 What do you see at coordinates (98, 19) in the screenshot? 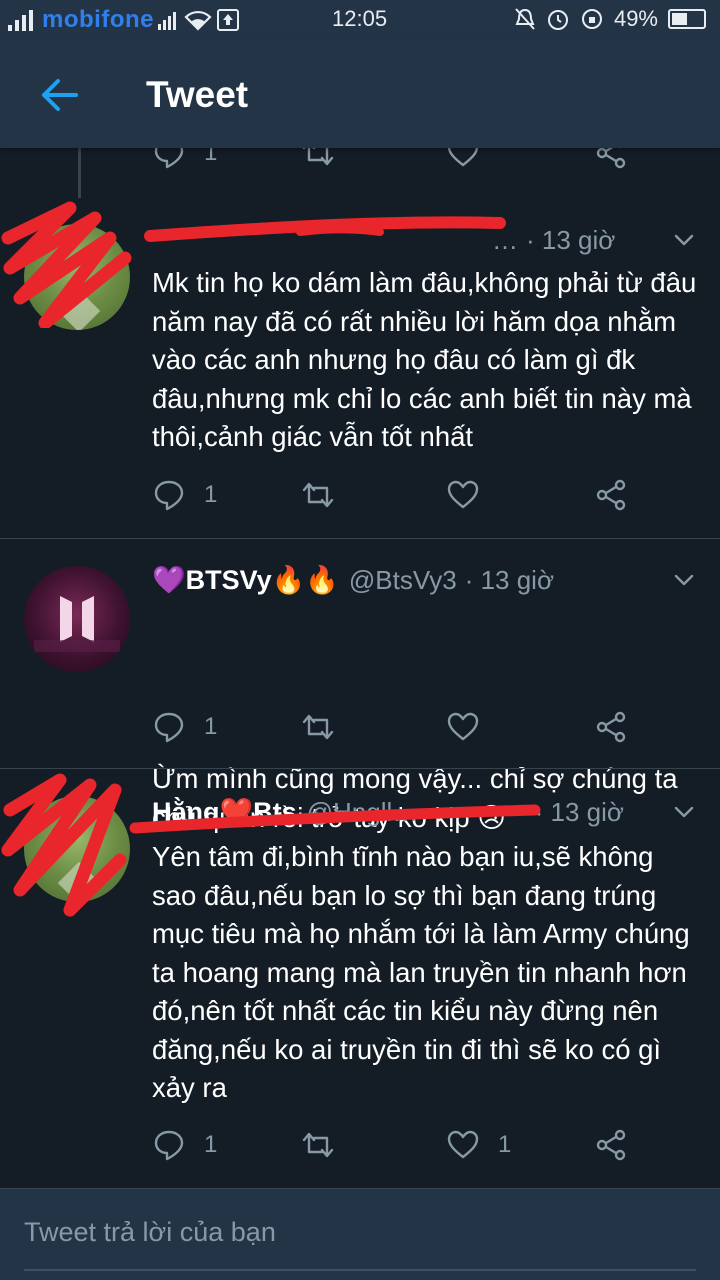
I see `carrier-name: mobifone` at bounding box center [98, 19].